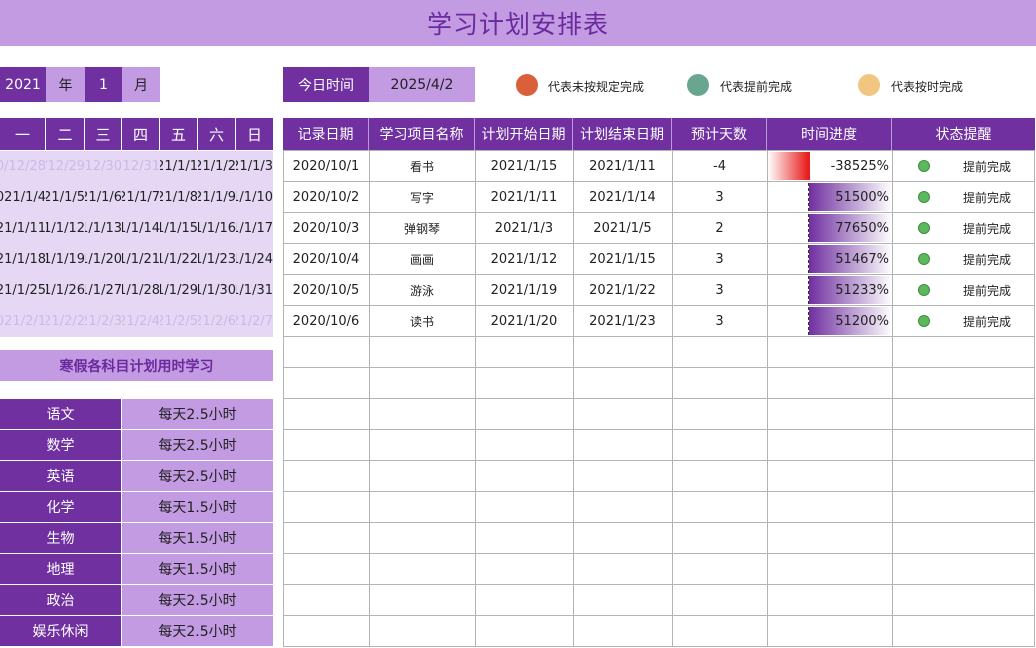  What do you see at coordinates (326, 166) in the screenshot?
I see `table-cell-record: 2020/10/1` at bounding box center [326, 166].